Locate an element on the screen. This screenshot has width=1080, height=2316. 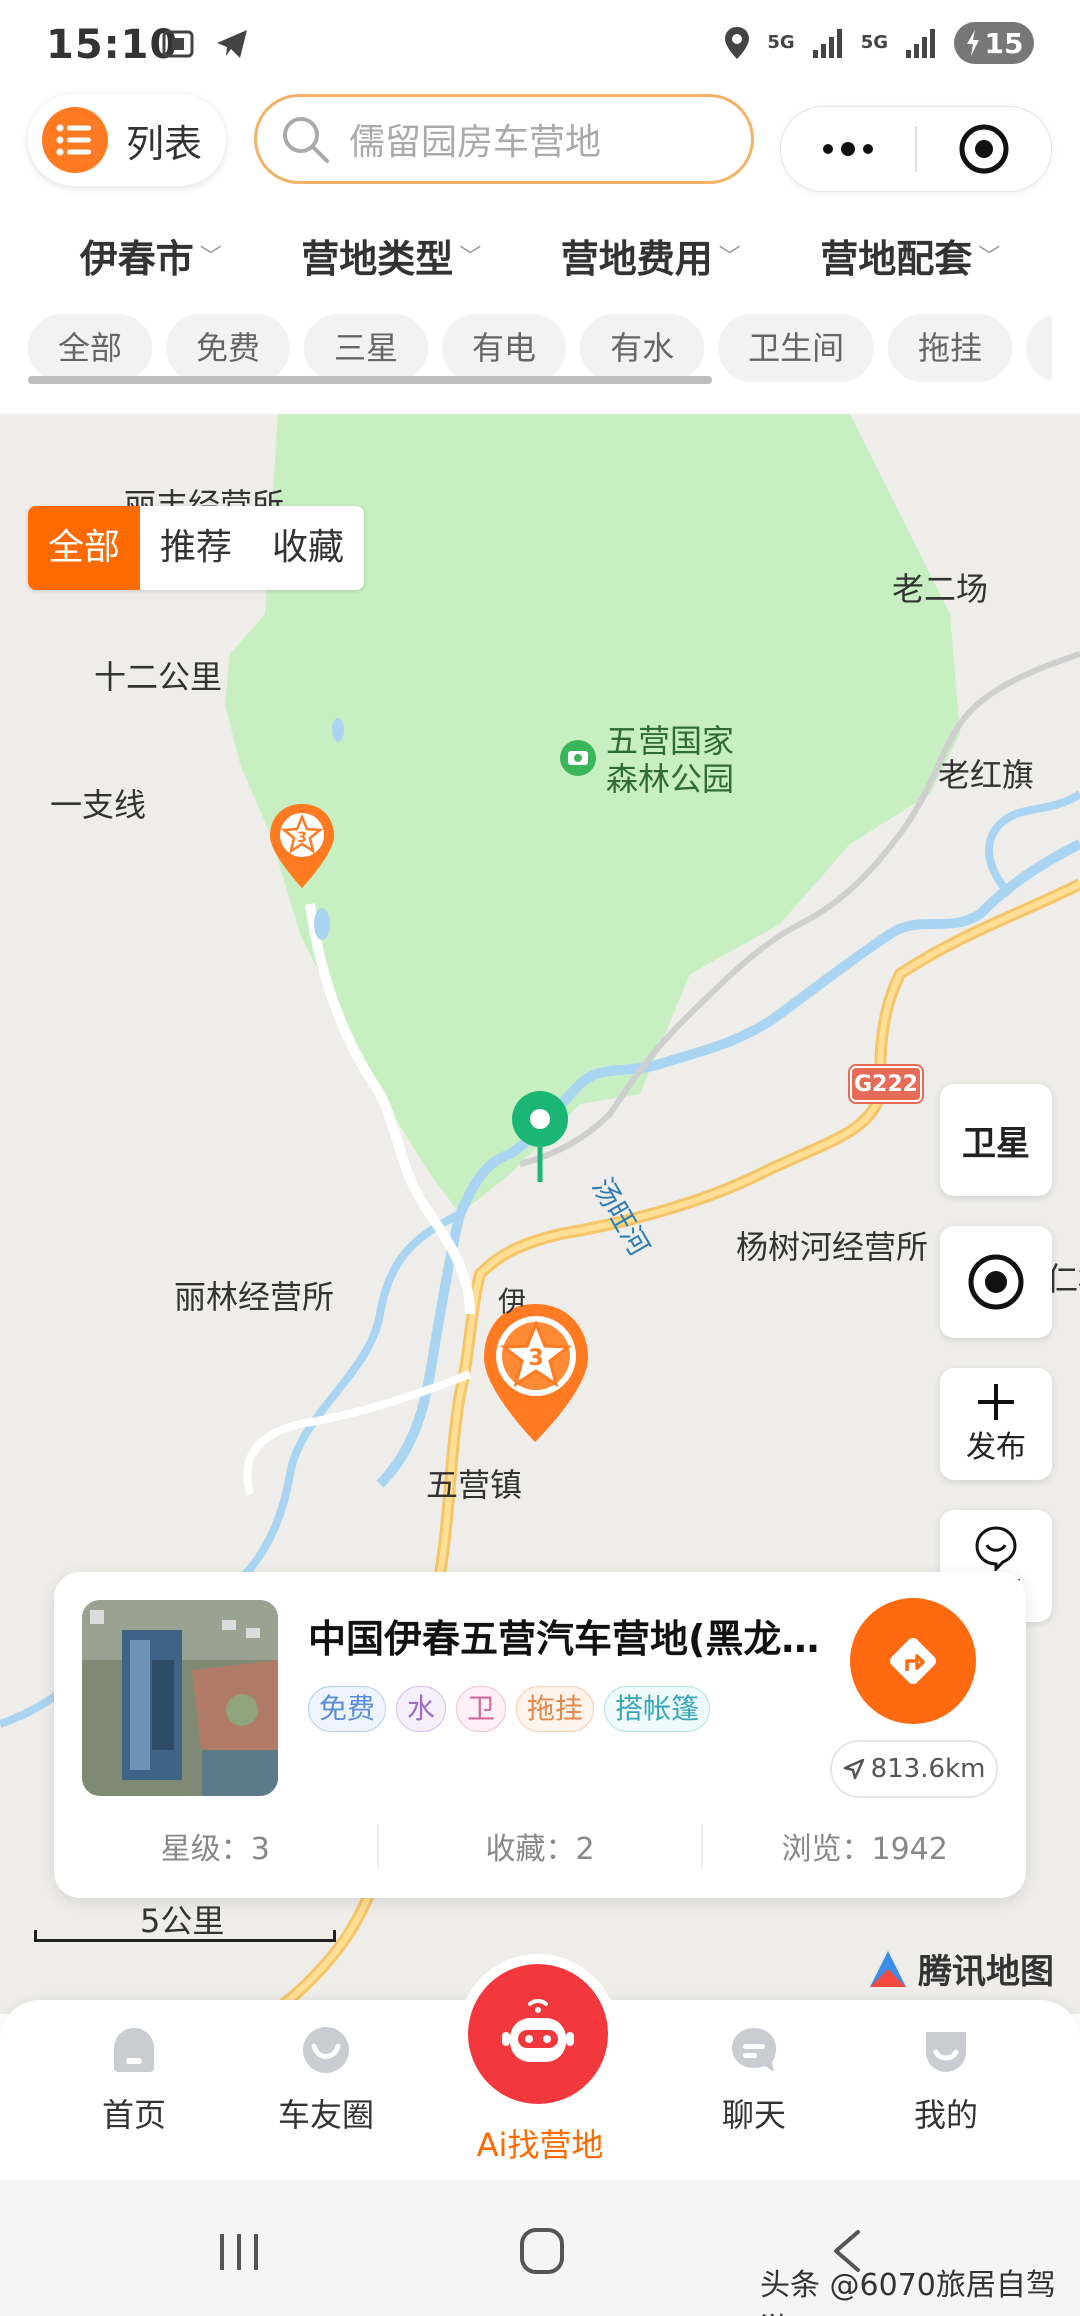
stat-views: 浏览：1942 is located at coordinates (864, 1849).